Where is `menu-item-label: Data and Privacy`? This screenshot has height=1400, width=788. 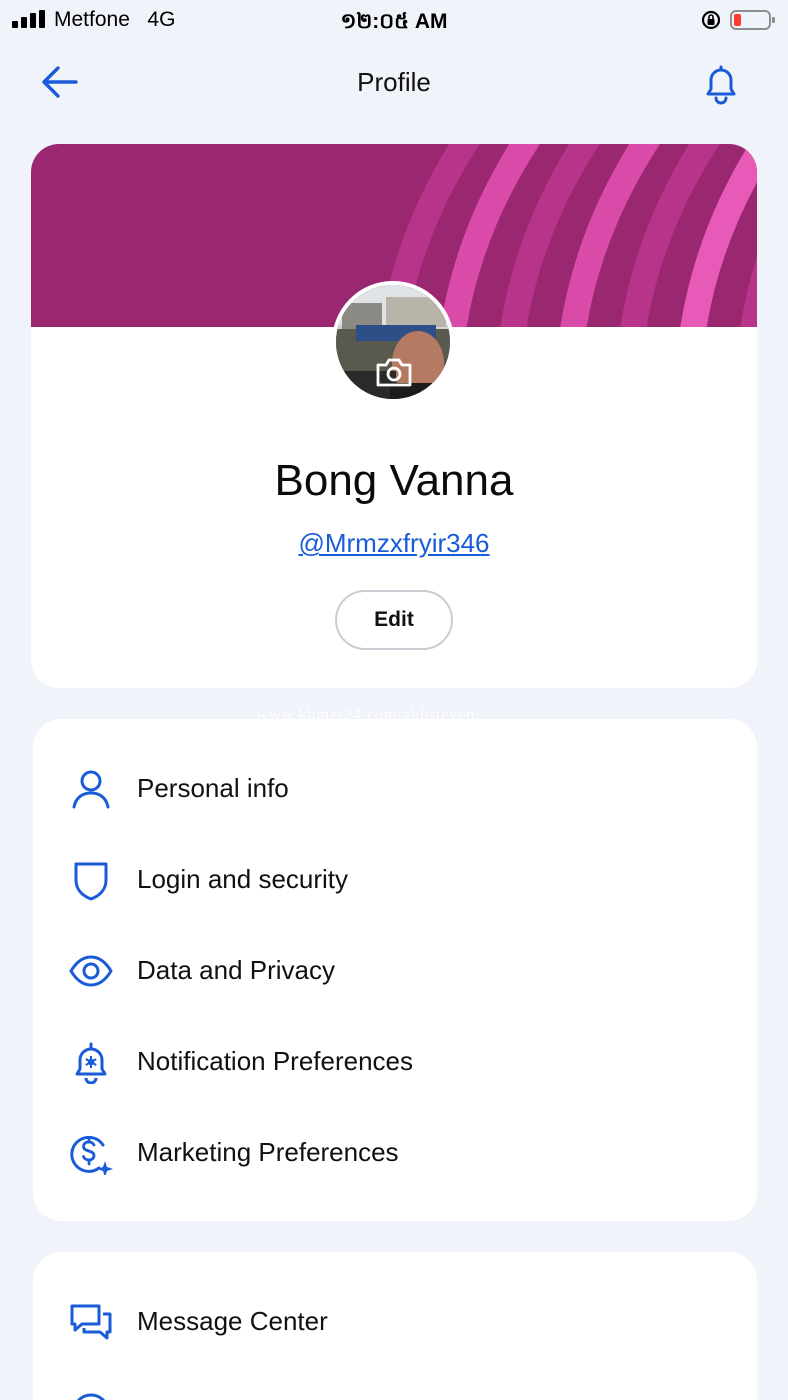
menu-item-label: Data and Privacy is located at coordinates (236, 970).